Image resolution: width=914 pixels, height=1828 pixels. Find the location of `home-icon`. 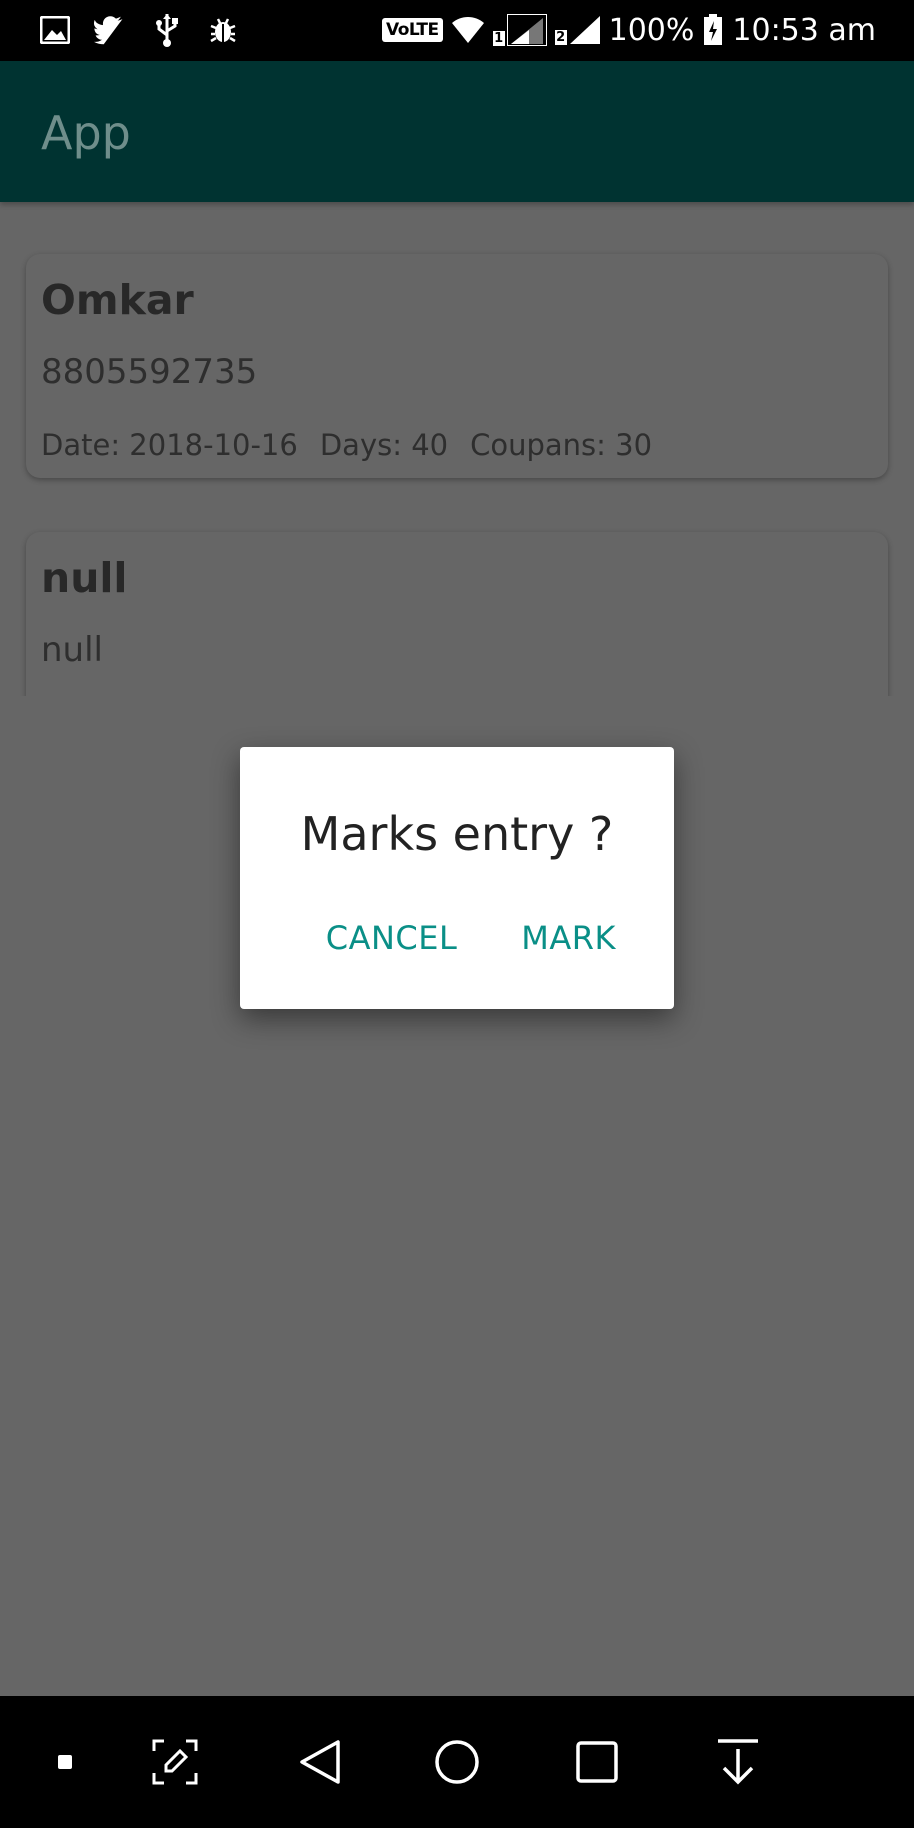

home-icon is located at coordinates (457, 1762).